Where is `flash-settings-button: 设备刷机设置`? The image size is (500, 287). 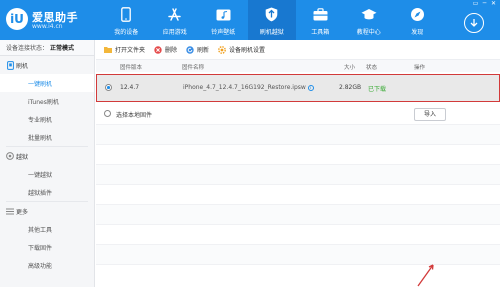
flash-settings-button: 设备刷机设置 is located at coordinates (241, 49).